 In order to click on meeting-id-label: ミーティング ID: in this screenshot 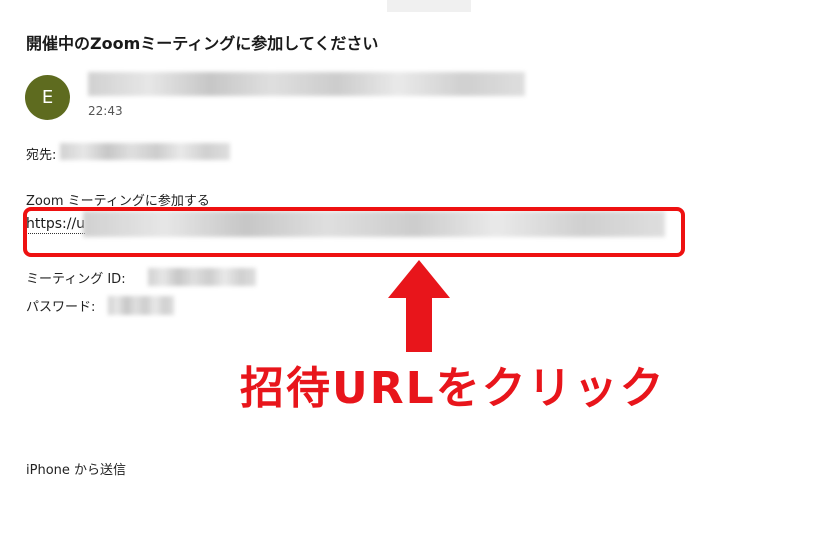, I will do `click(76, 279)`.